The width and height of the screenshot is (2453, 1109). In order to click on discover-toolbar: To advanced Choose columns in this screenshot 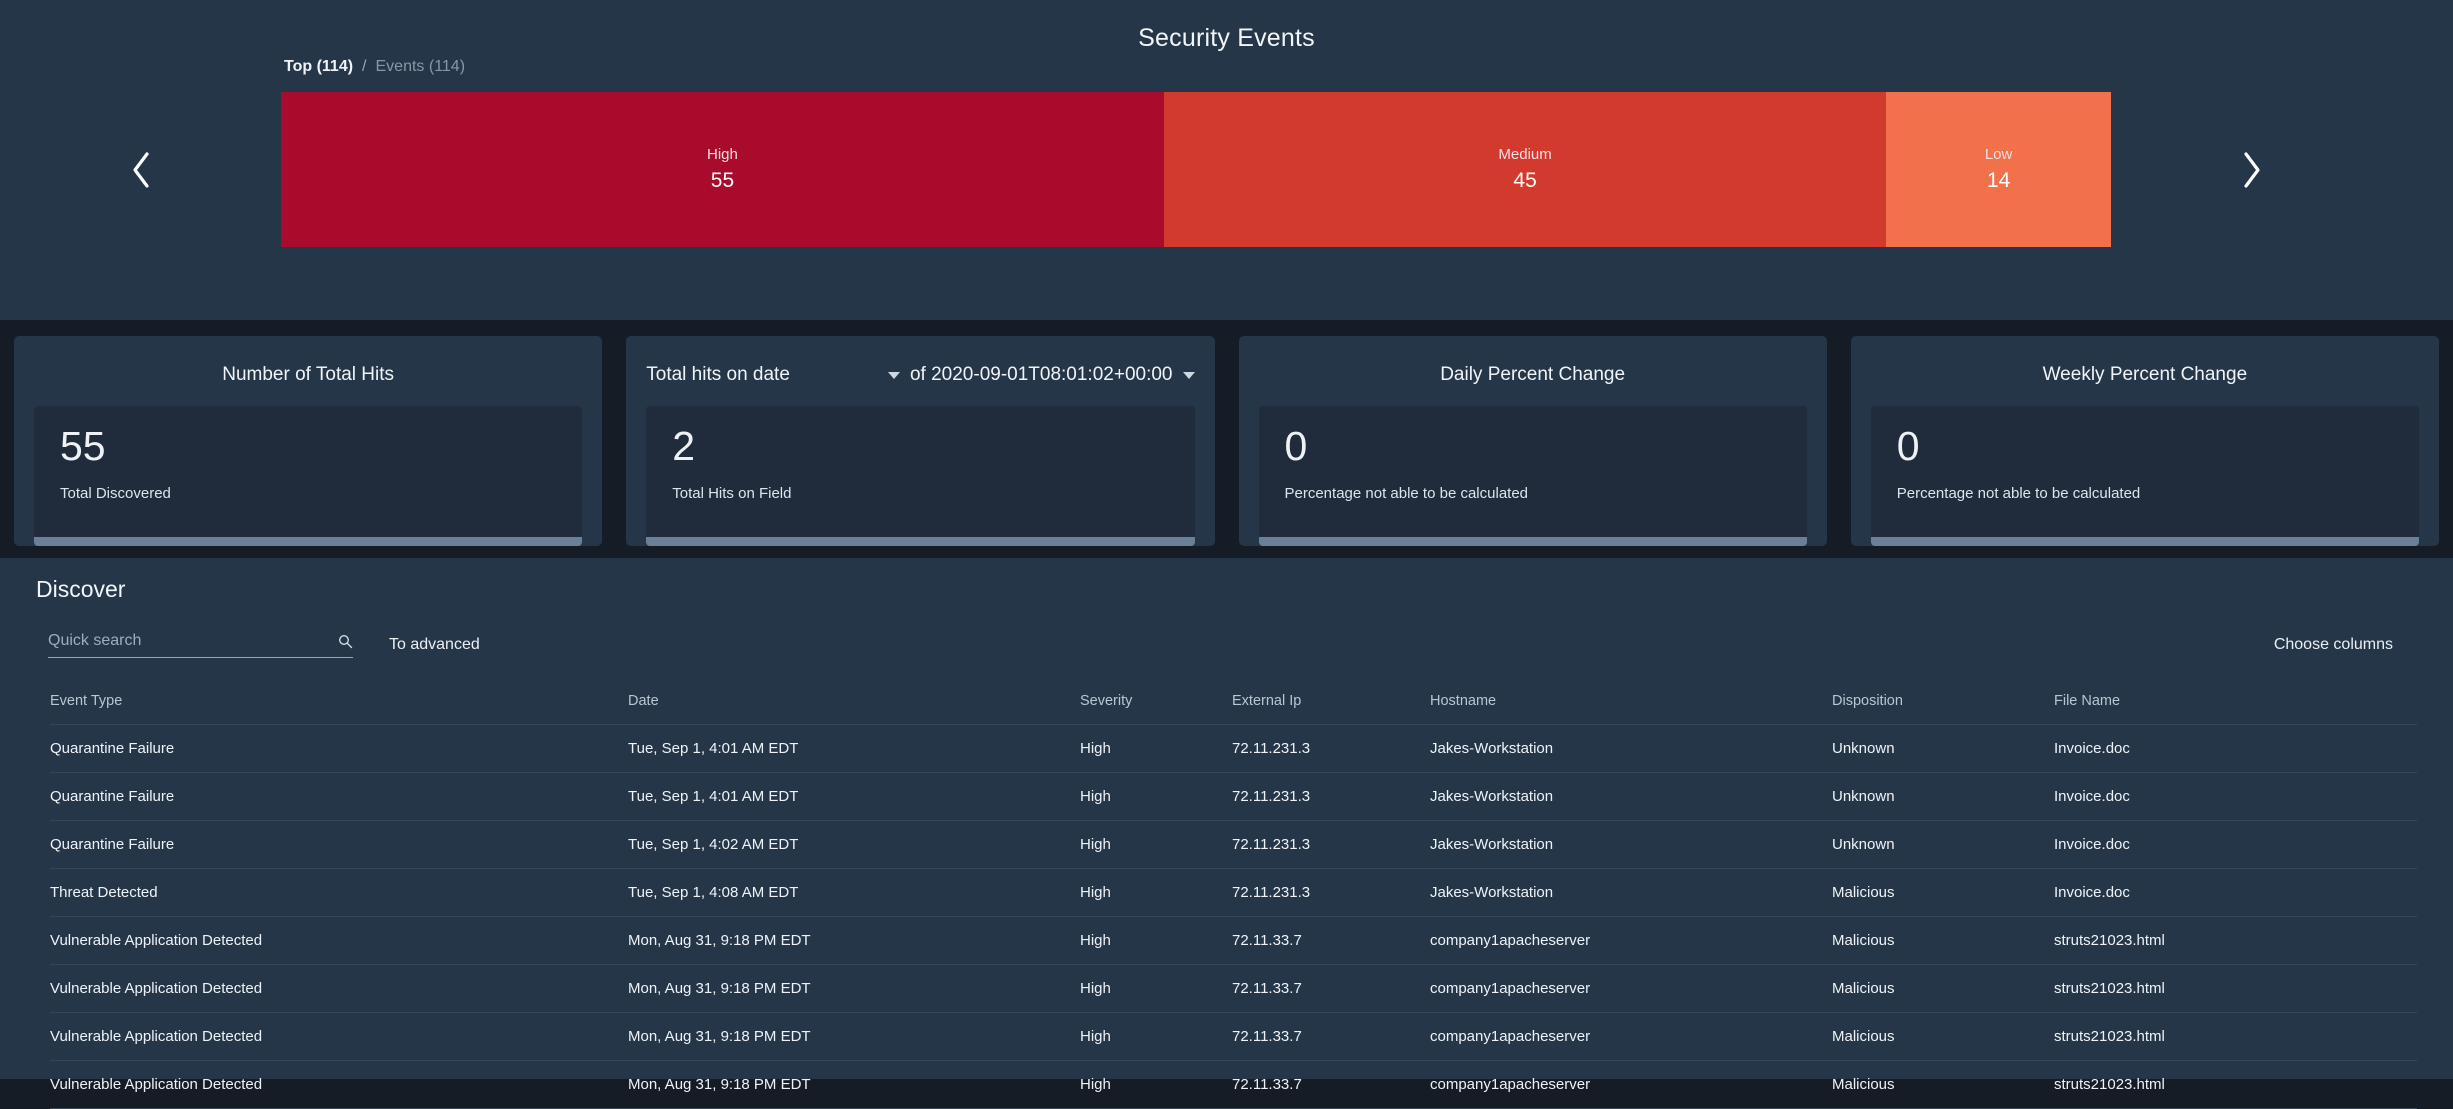, I will do `click(1226, 645)`.